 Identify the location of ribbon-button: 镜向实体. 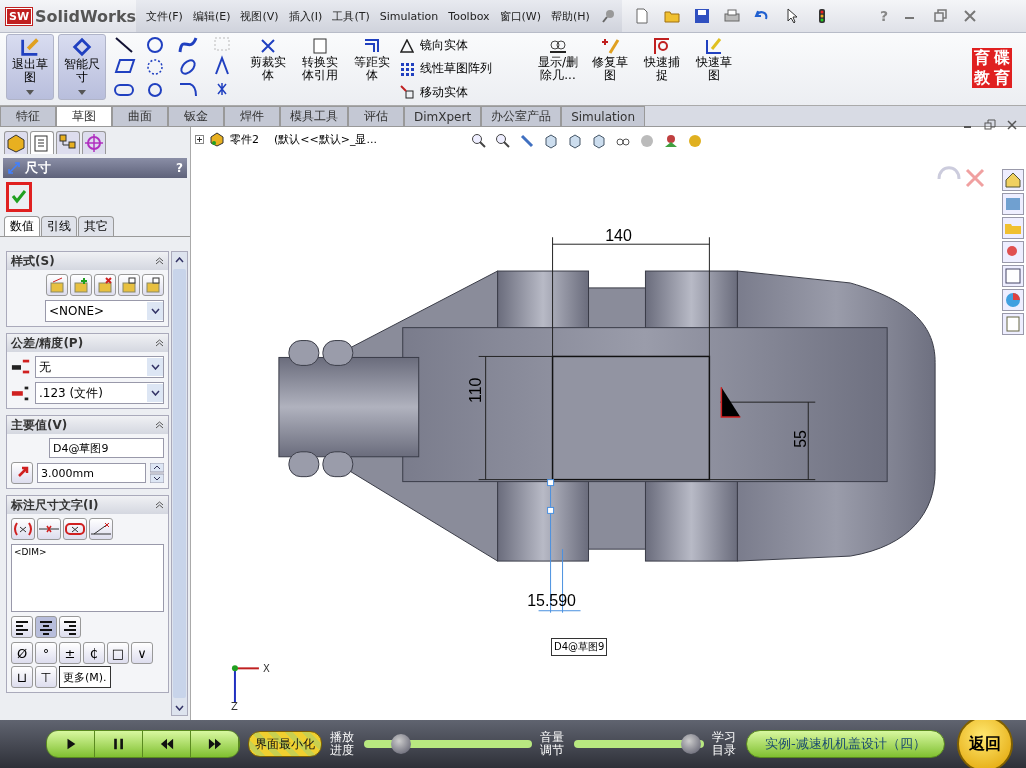
(465, 46).